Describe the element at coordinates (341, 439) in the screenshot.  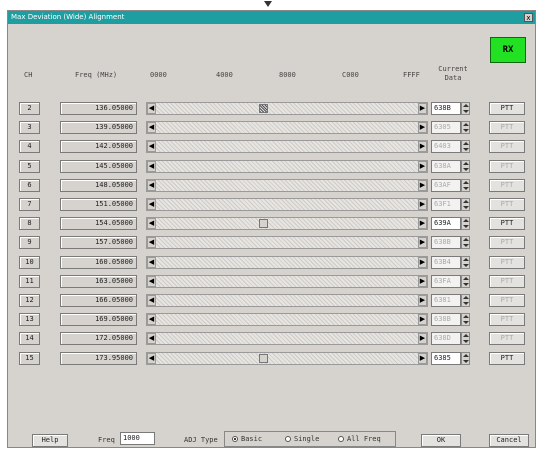
I see `adj-allfreq-radio` at that location.